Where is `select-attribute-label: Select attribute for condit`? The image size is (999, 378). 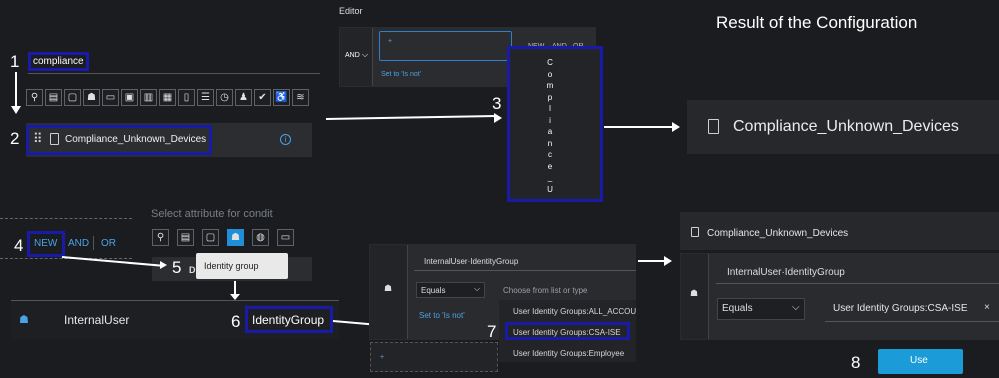 select-attribute-label: Select attribute for condit is located at coordinates (212, 214).